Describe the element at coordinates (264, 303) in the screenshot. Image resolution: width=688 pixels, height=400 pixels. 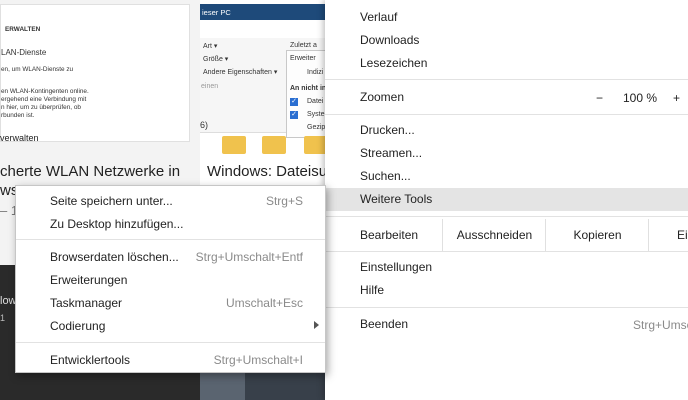
I see `submenu-shortcut: Umschalt+Esc` at that location.